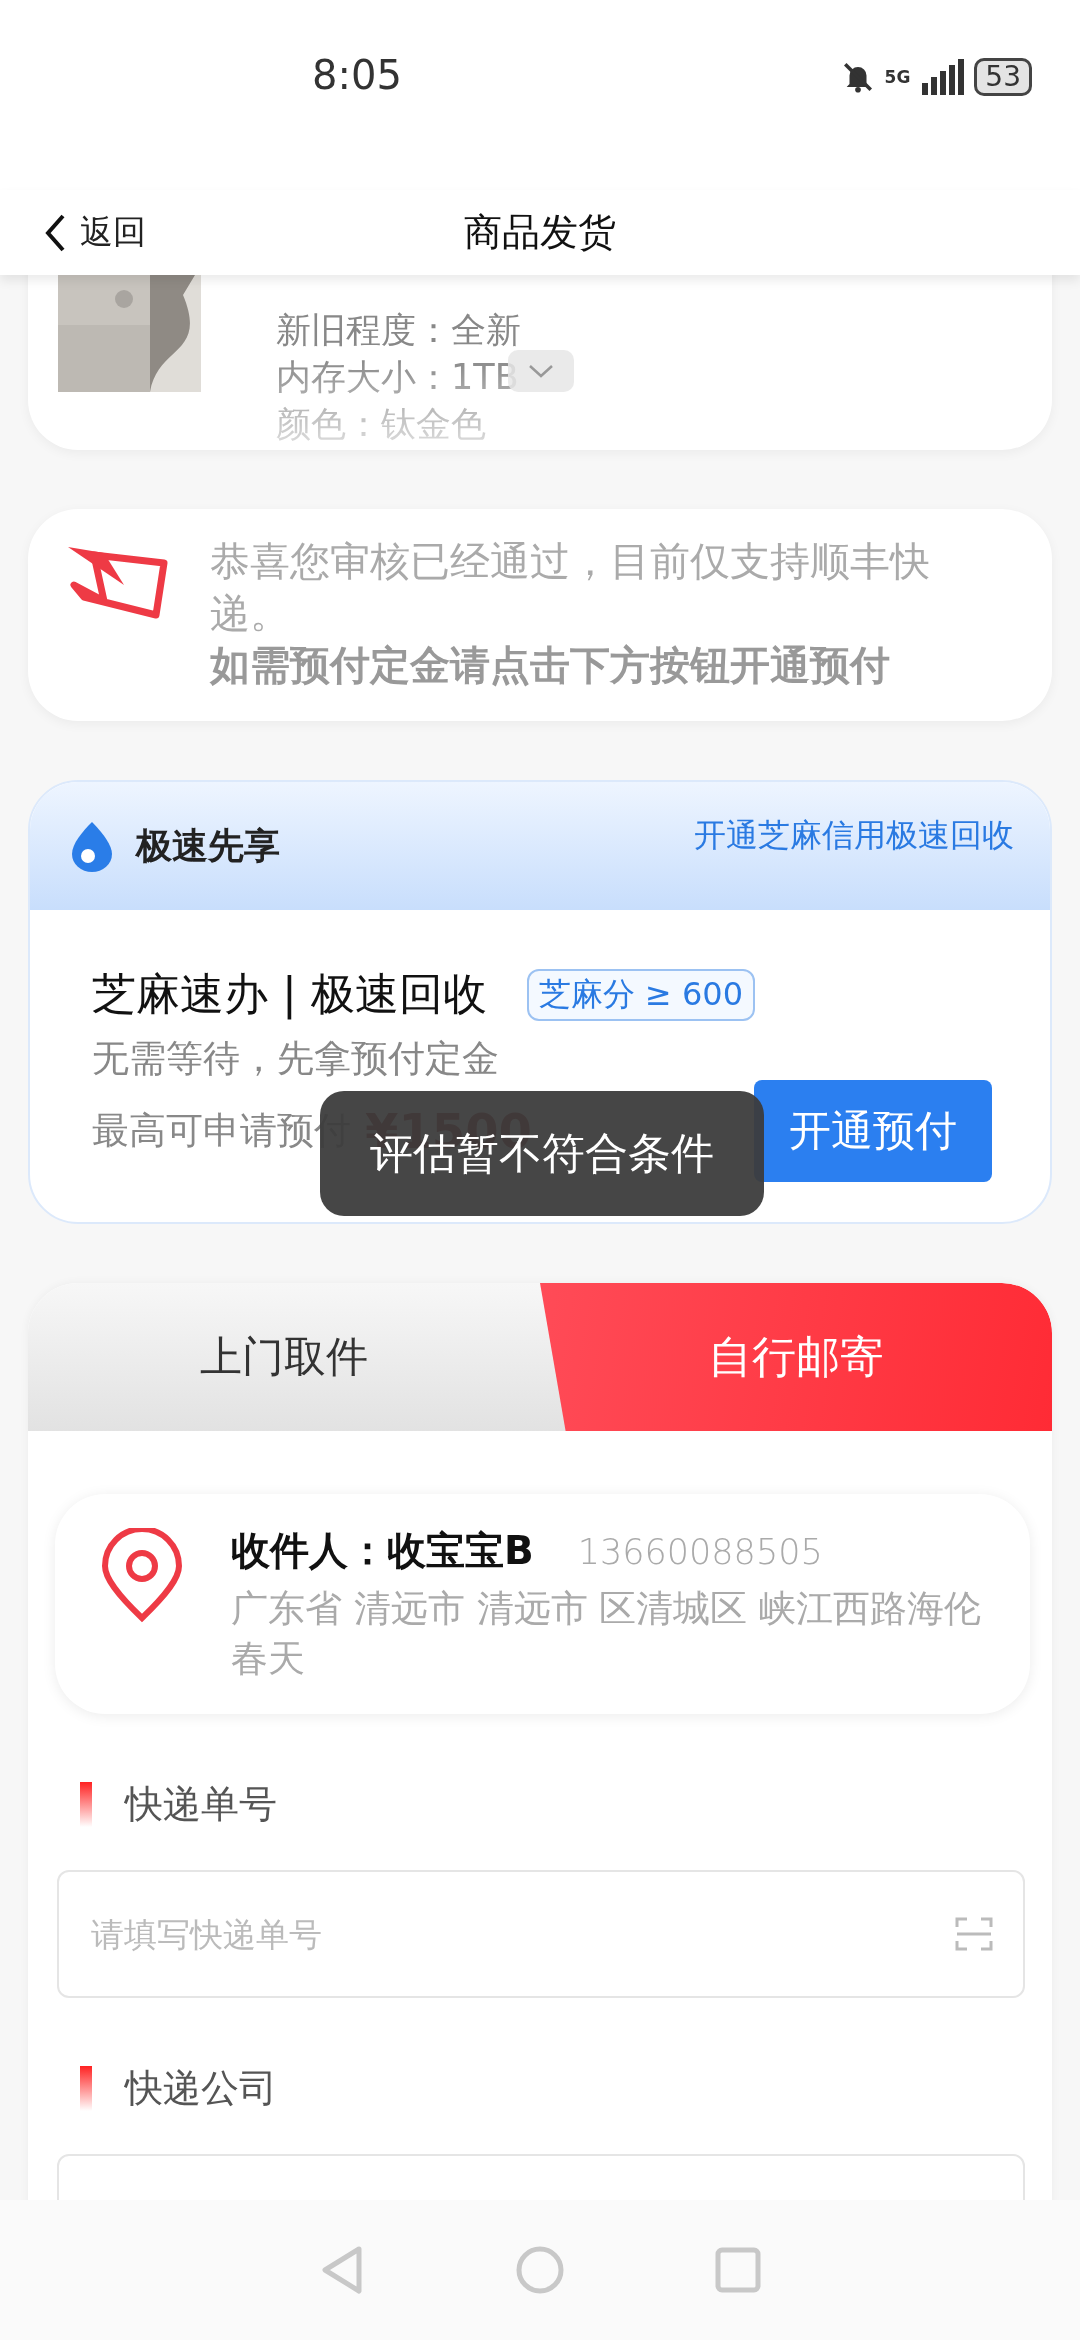 The width and height of the screenshot is (1080, 2340). What do you see at coordinates (550, 665) in the screenshot?
I see `notice-emphasis: 如需预付定金请点击下方按钮开通预付` at bounding box center [550, 665].